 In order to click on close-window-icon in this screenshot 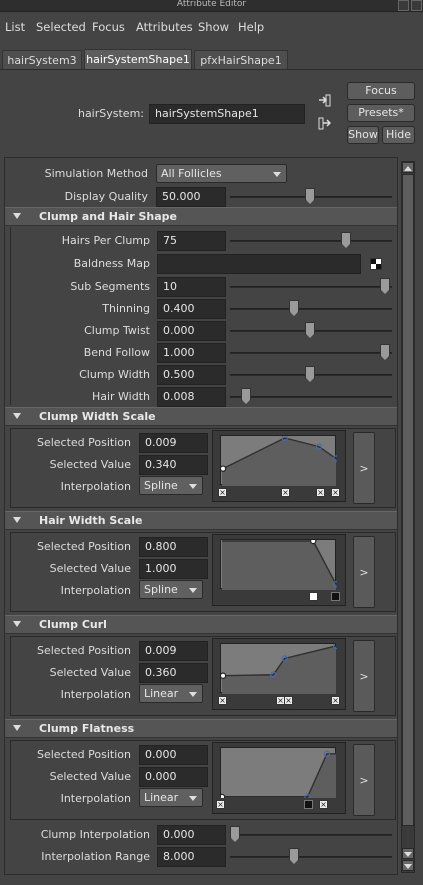, I will do `click(416, 5)`.